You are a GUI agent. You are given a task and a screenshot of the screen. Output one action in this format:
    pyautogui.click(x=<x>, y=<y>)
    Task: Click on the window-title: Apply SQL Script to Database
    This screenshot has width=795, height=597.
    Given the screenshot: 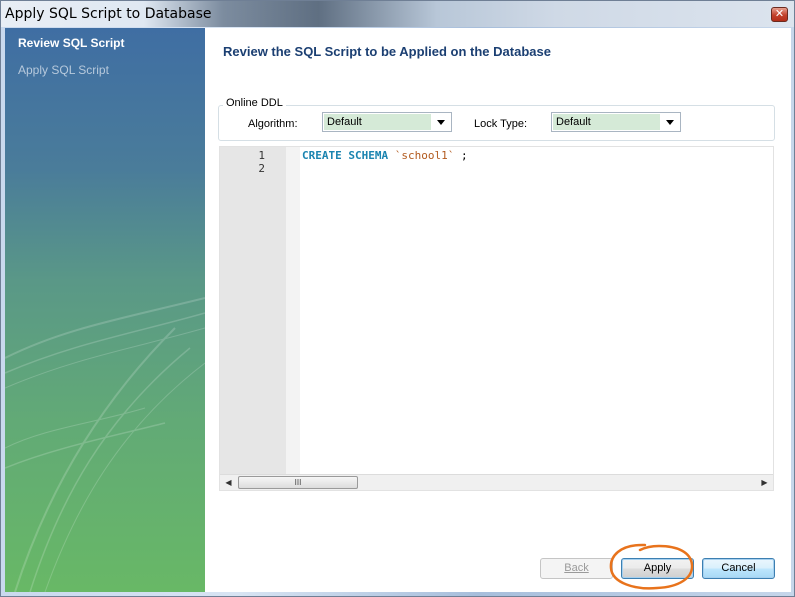 What is the action you would take?
    pyautogui.click(x=108, y=14)
    